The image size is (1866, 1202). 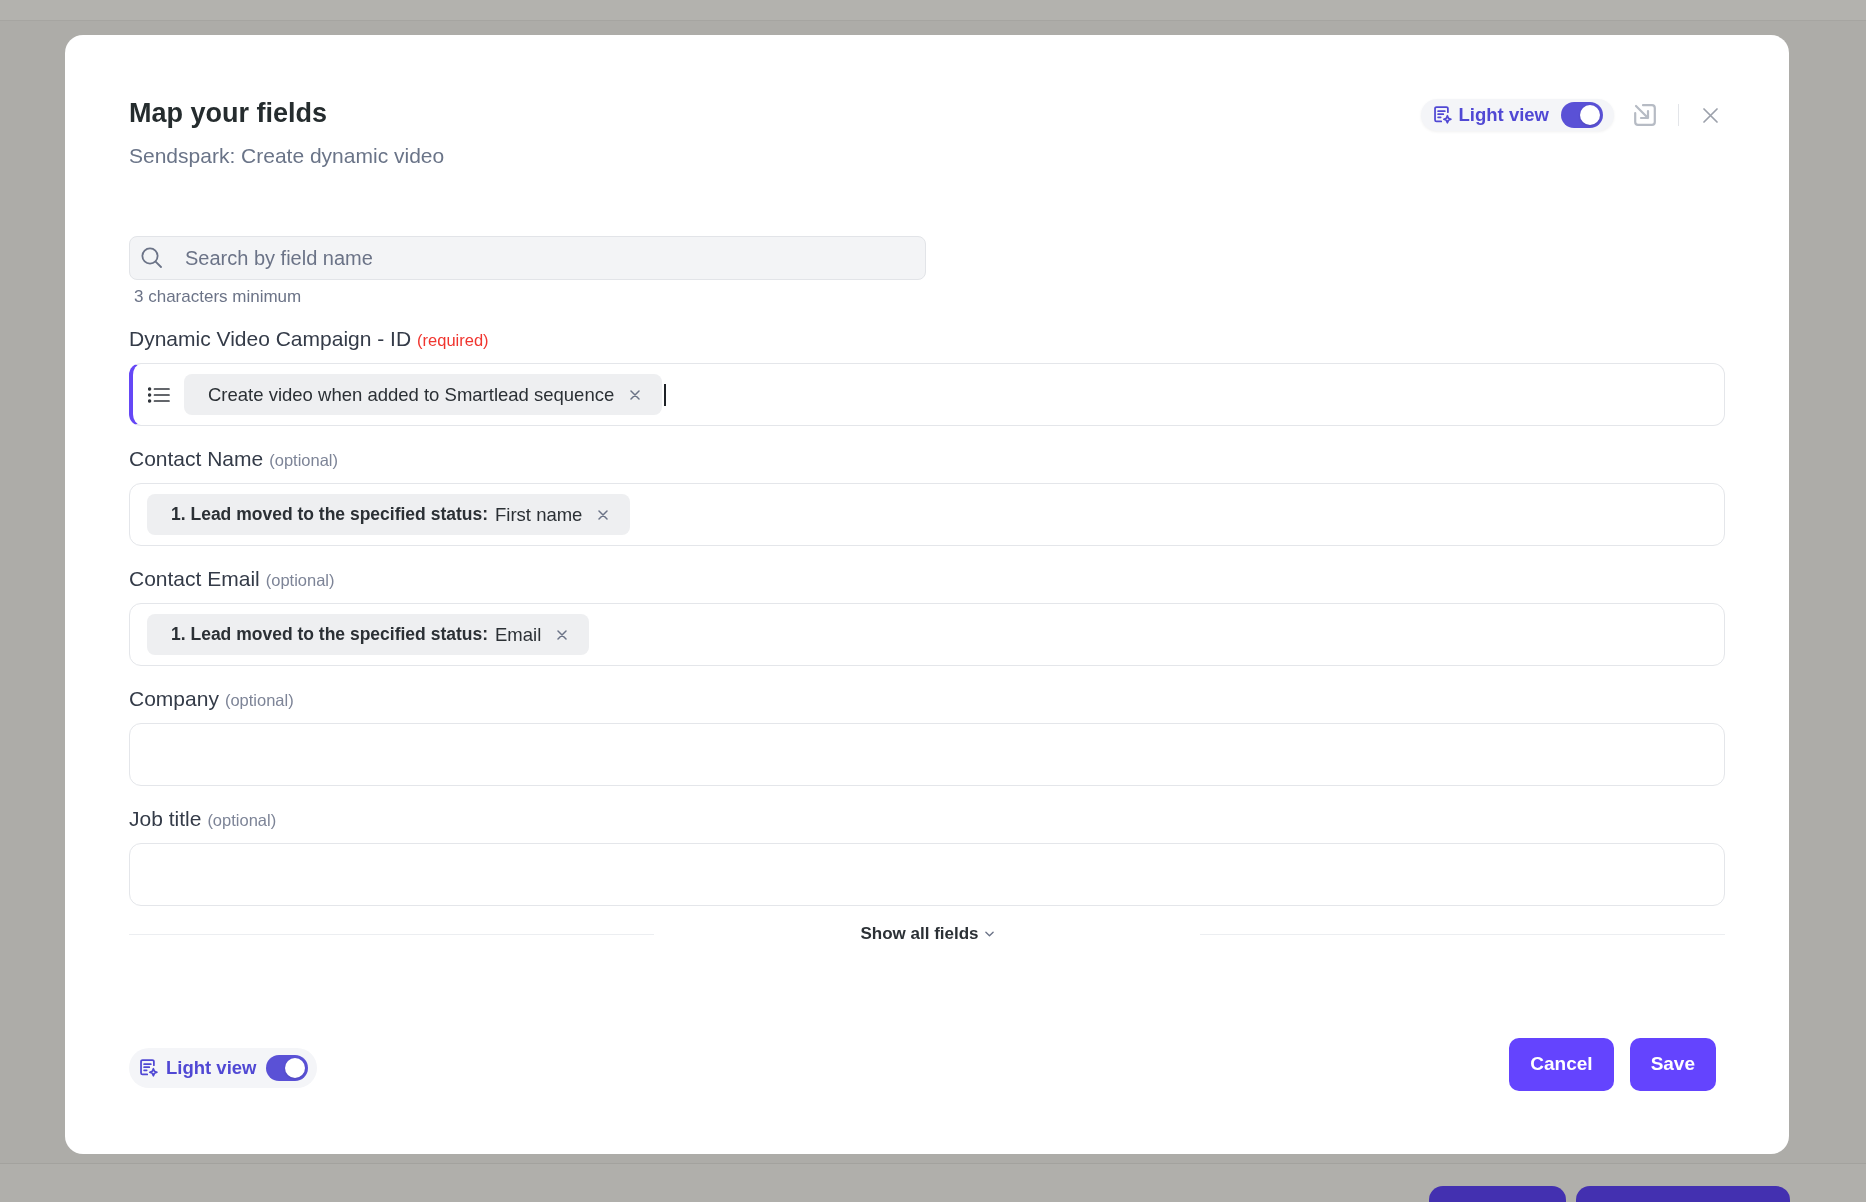 What do you see at coordinates (927, 514) in the screenshot?
I see `input-field: 1. Lead moved to the specified status: First name` at bounding box center [927, 514].